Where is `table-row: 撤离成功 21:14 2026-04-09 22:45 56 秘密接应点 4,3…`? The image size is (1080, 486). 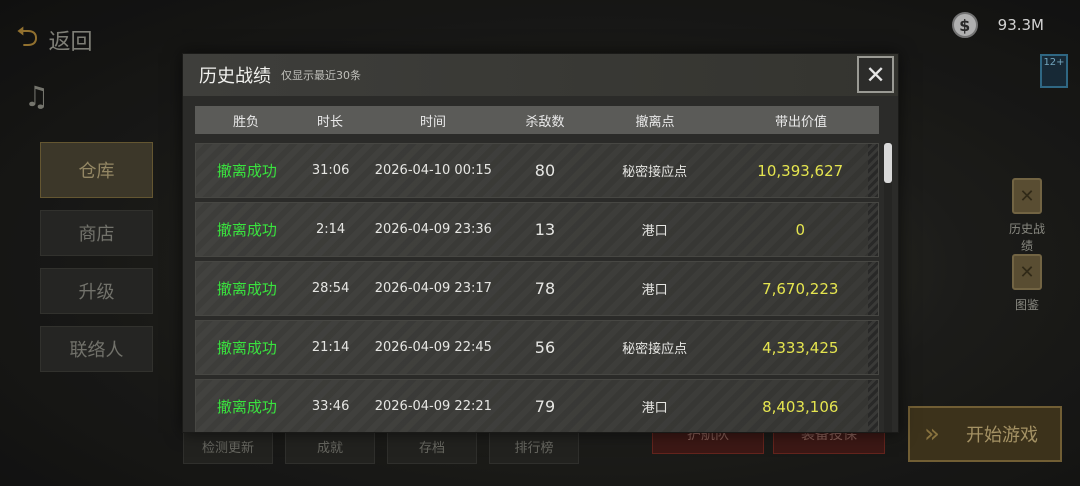
table-row: 撤离成功 21:14 2026-04-09 22:45 56 秘密接应点 4,3… is located at coordinates (537, 347).